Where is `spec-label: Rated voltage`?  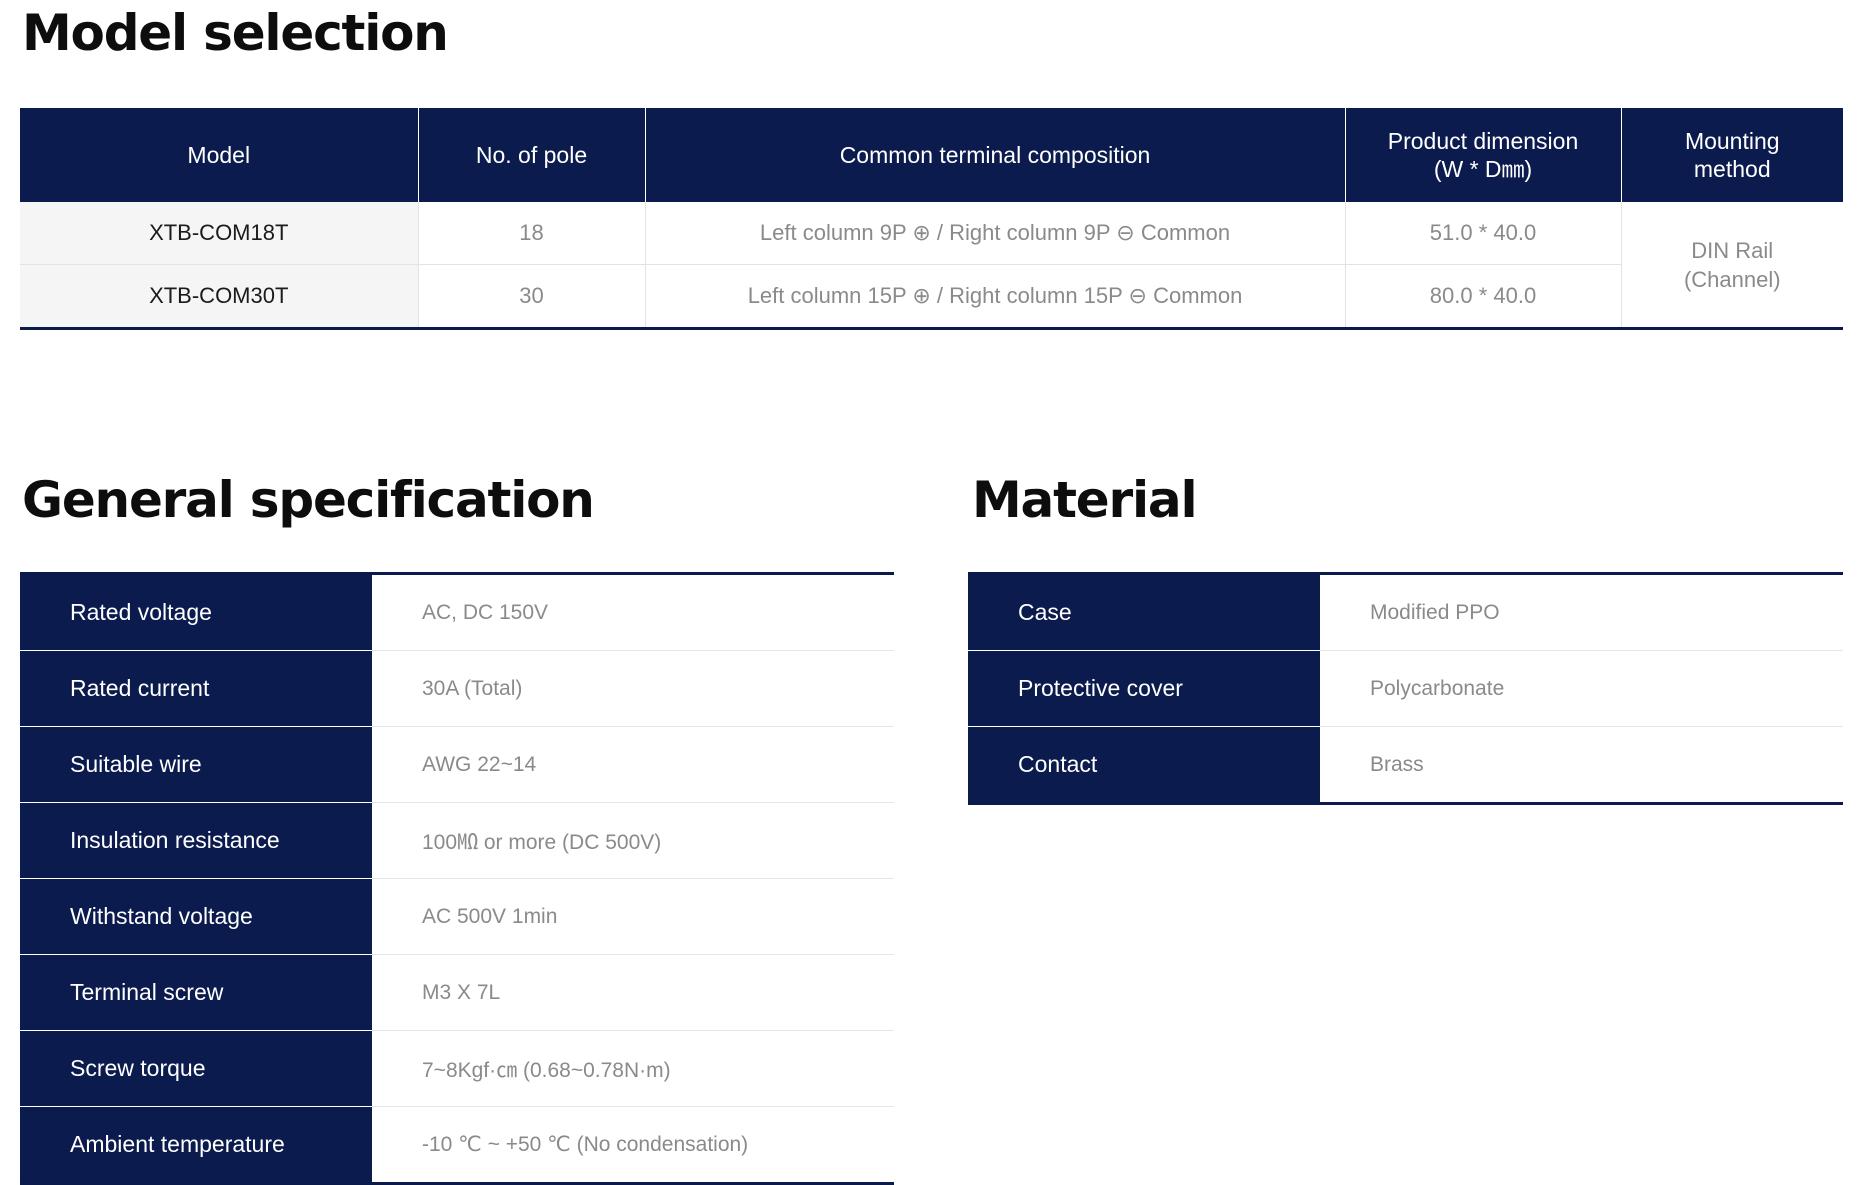 spec-label: Rated voltage is located at coordinates (196, 612).